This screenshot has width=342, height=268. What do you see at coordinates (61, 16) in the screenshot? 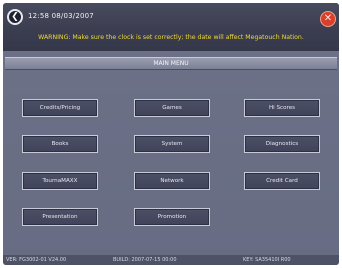
I see `clock-datetime: 12:58 08/03/2007` at bounding box center [61, 16].